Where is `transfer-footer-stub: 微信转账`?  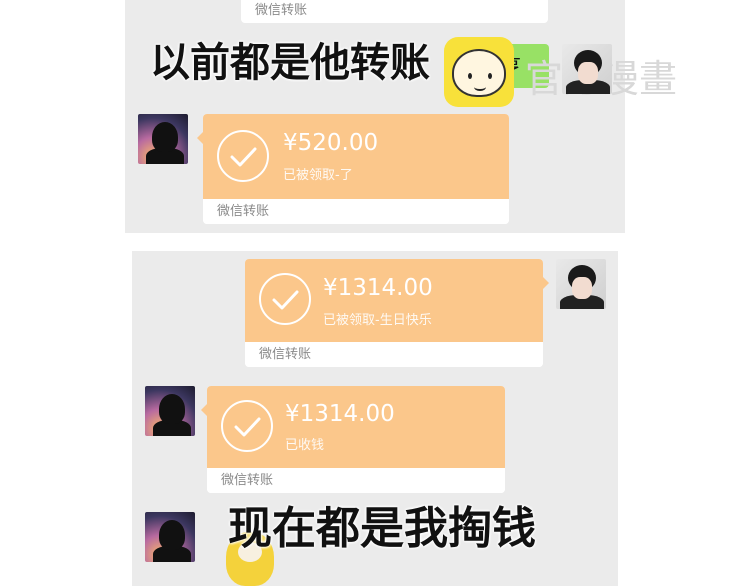
transfer-footer-stub: 微信转账 is located at coordinates (394, 11).